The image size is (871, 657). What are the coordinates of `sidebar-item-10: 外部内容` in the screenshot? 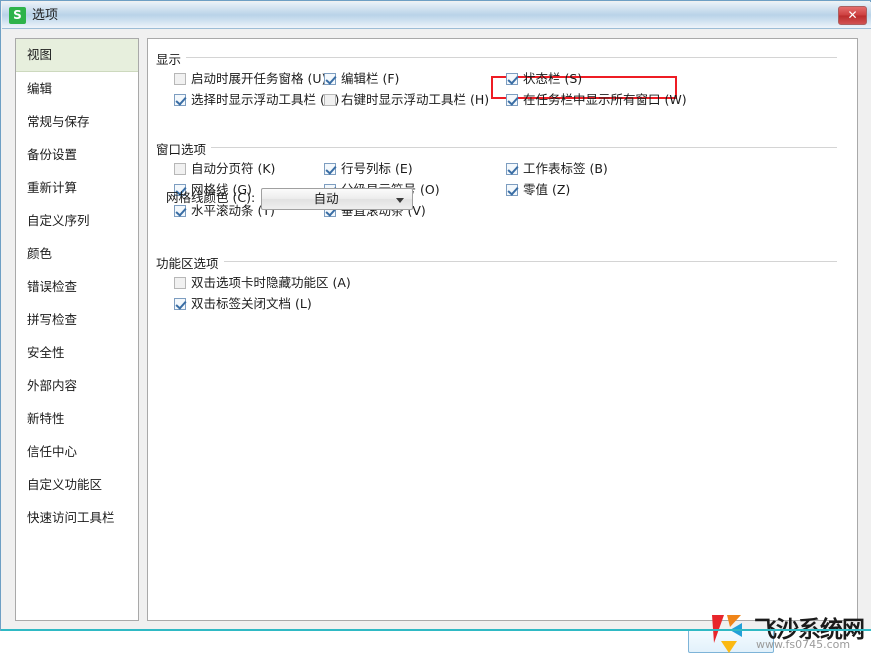 It's located at (77, 385).